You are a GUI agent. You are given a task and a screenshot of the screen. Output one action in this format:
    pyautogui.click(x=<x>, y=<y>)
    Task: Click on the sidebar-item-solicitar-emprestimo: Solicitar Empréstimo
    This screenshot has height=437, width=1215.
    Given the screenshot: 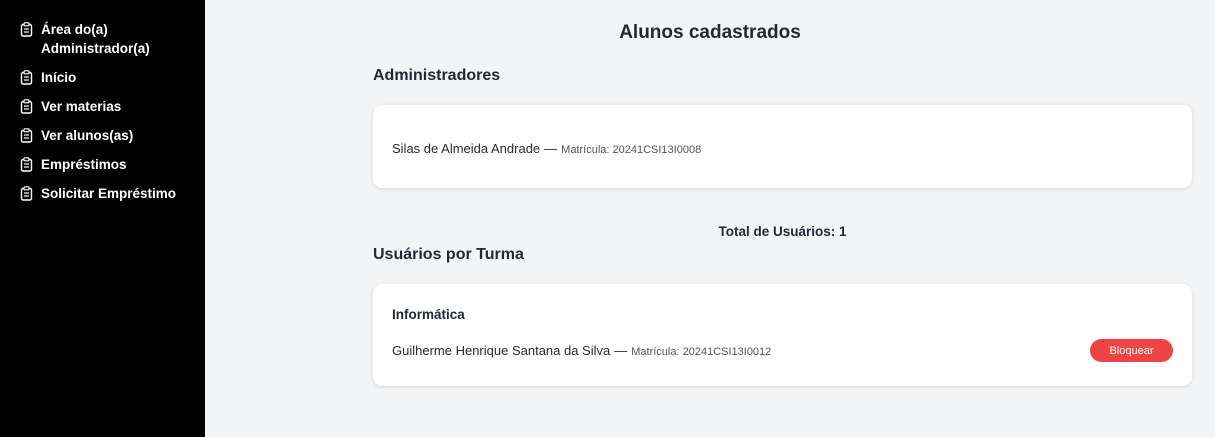 What is the action you would take?
    pyautogui.click(x=102, y=193)
    